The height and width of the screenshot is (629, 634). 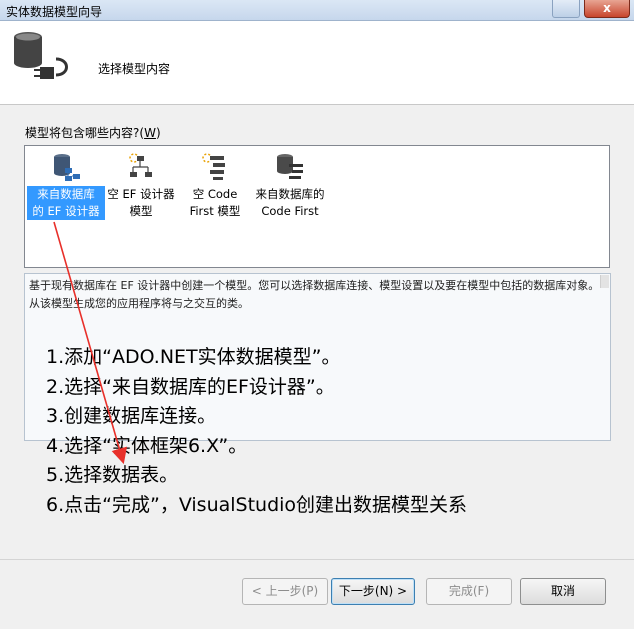 I want to click on option-line1: 来自数据库的, so click(x=290, y=194).